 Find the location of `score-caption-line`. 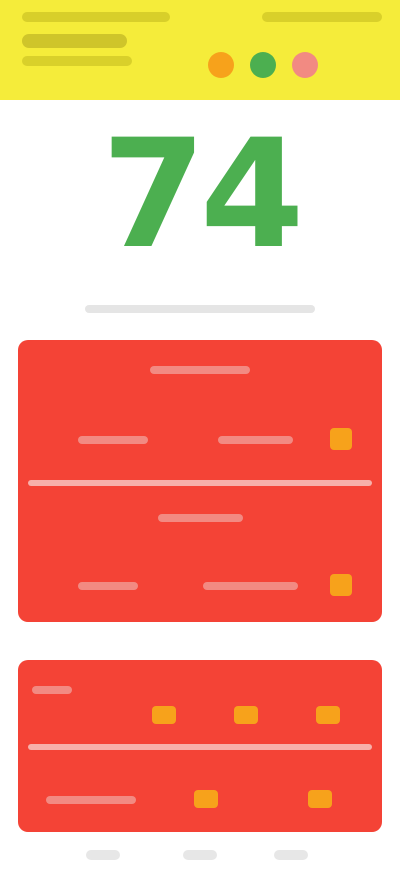

score-caption-line is located at coordinates (200, 309).